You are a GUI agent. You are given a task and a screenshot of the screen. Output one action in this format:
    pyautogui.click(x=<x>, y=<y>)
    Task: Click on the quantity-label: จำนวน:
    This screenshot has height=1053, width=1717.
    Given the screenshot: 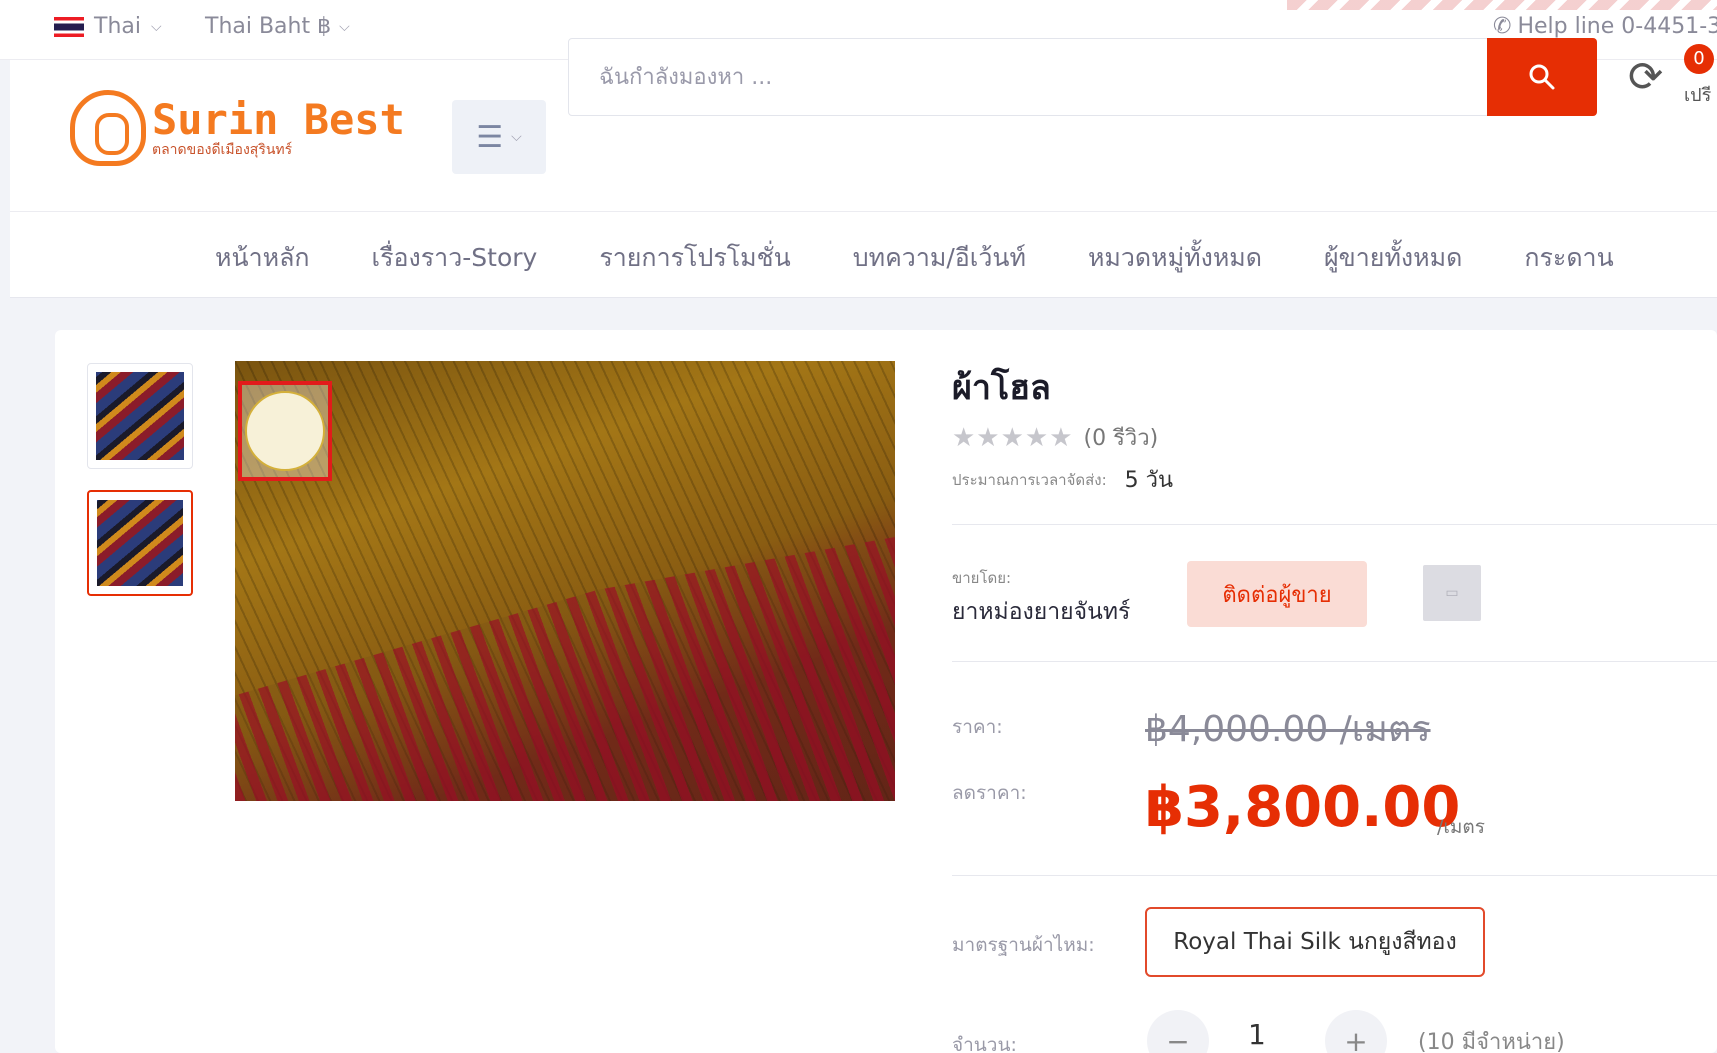 What is the action you would take?
    pyautogui.click(x=984, y=1043)
    